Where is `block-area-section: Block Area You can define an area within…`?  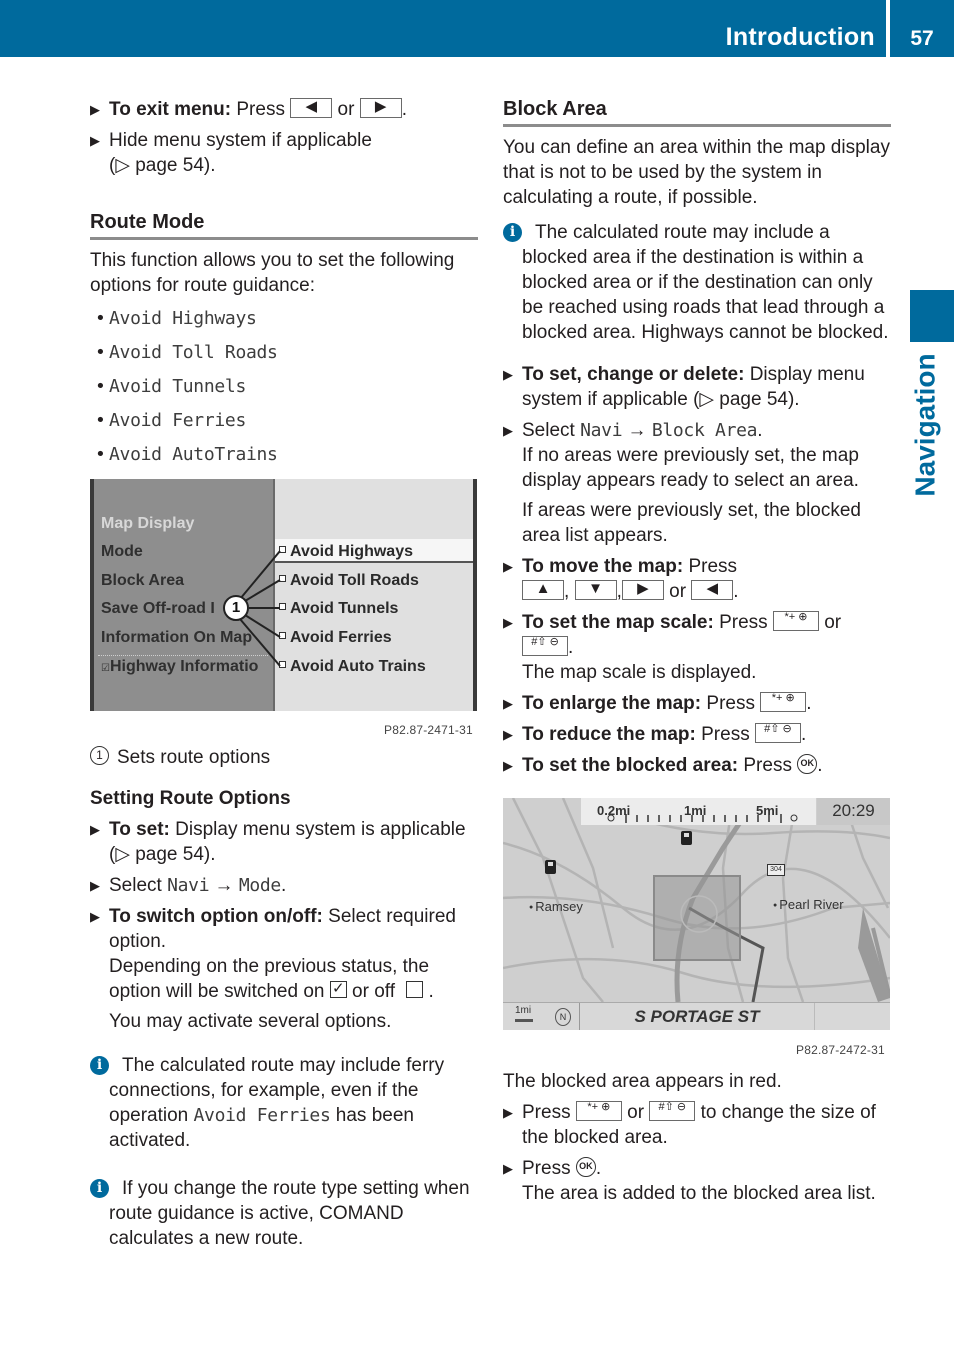
block-area-section: Block Area You can define an area within… is located at coordinates (697, 220).